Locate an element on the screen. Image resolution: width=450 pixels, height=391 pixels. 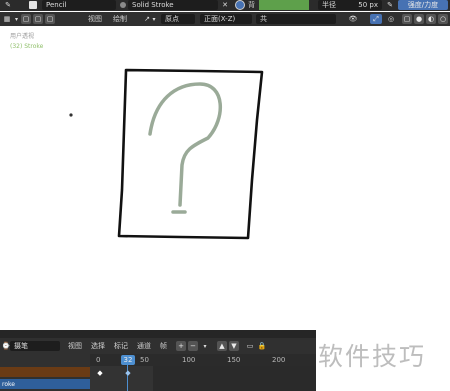
material-field: Solid Stroke is located at coordinates (173, 5).